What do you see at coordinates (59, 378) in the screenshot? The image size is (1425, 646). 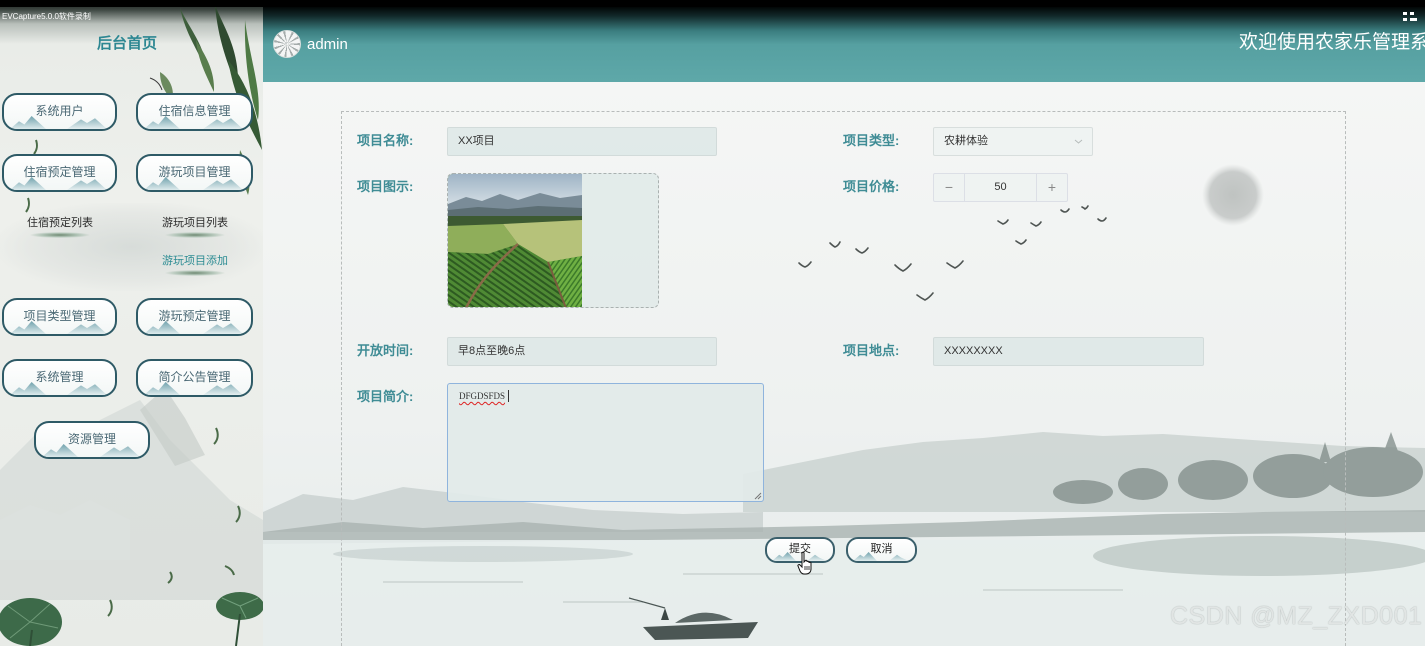 I see `sidebar-item-system-management: 系统管理` at bounding box center [59, 378].